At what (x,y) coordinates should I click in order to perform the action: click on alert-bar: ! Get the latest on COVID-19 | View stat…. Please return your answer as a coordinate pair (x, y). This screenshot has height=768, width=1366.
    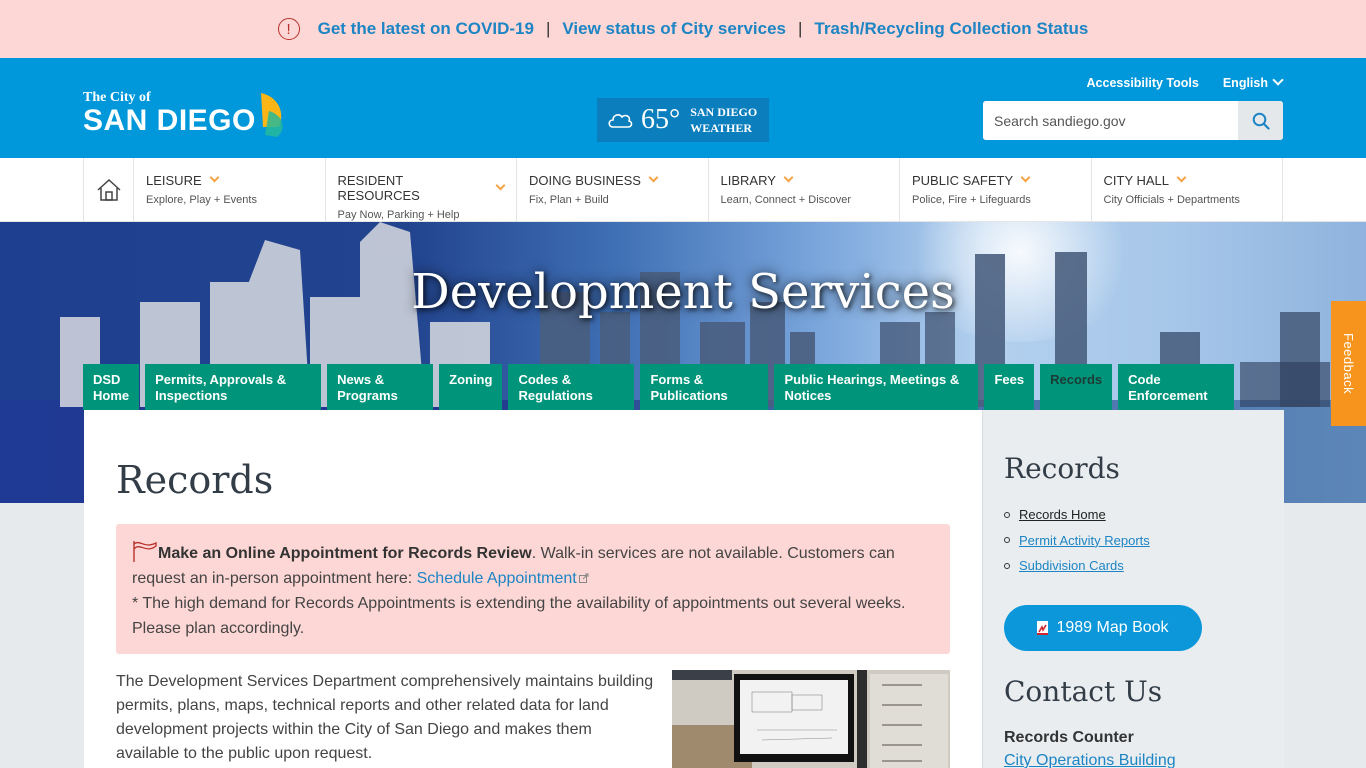
    Looking at the image, I should click on (683, 29).